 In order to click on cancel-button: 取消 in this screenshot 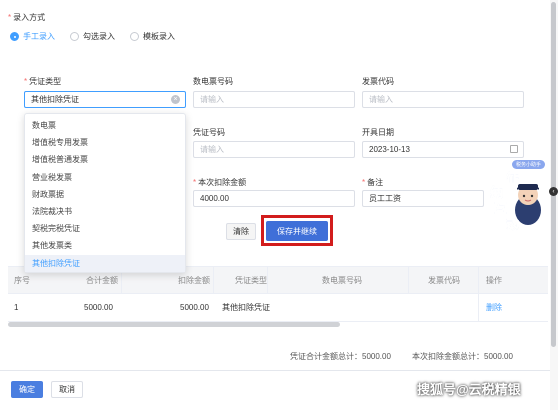, I will do `click(67, 389)`.